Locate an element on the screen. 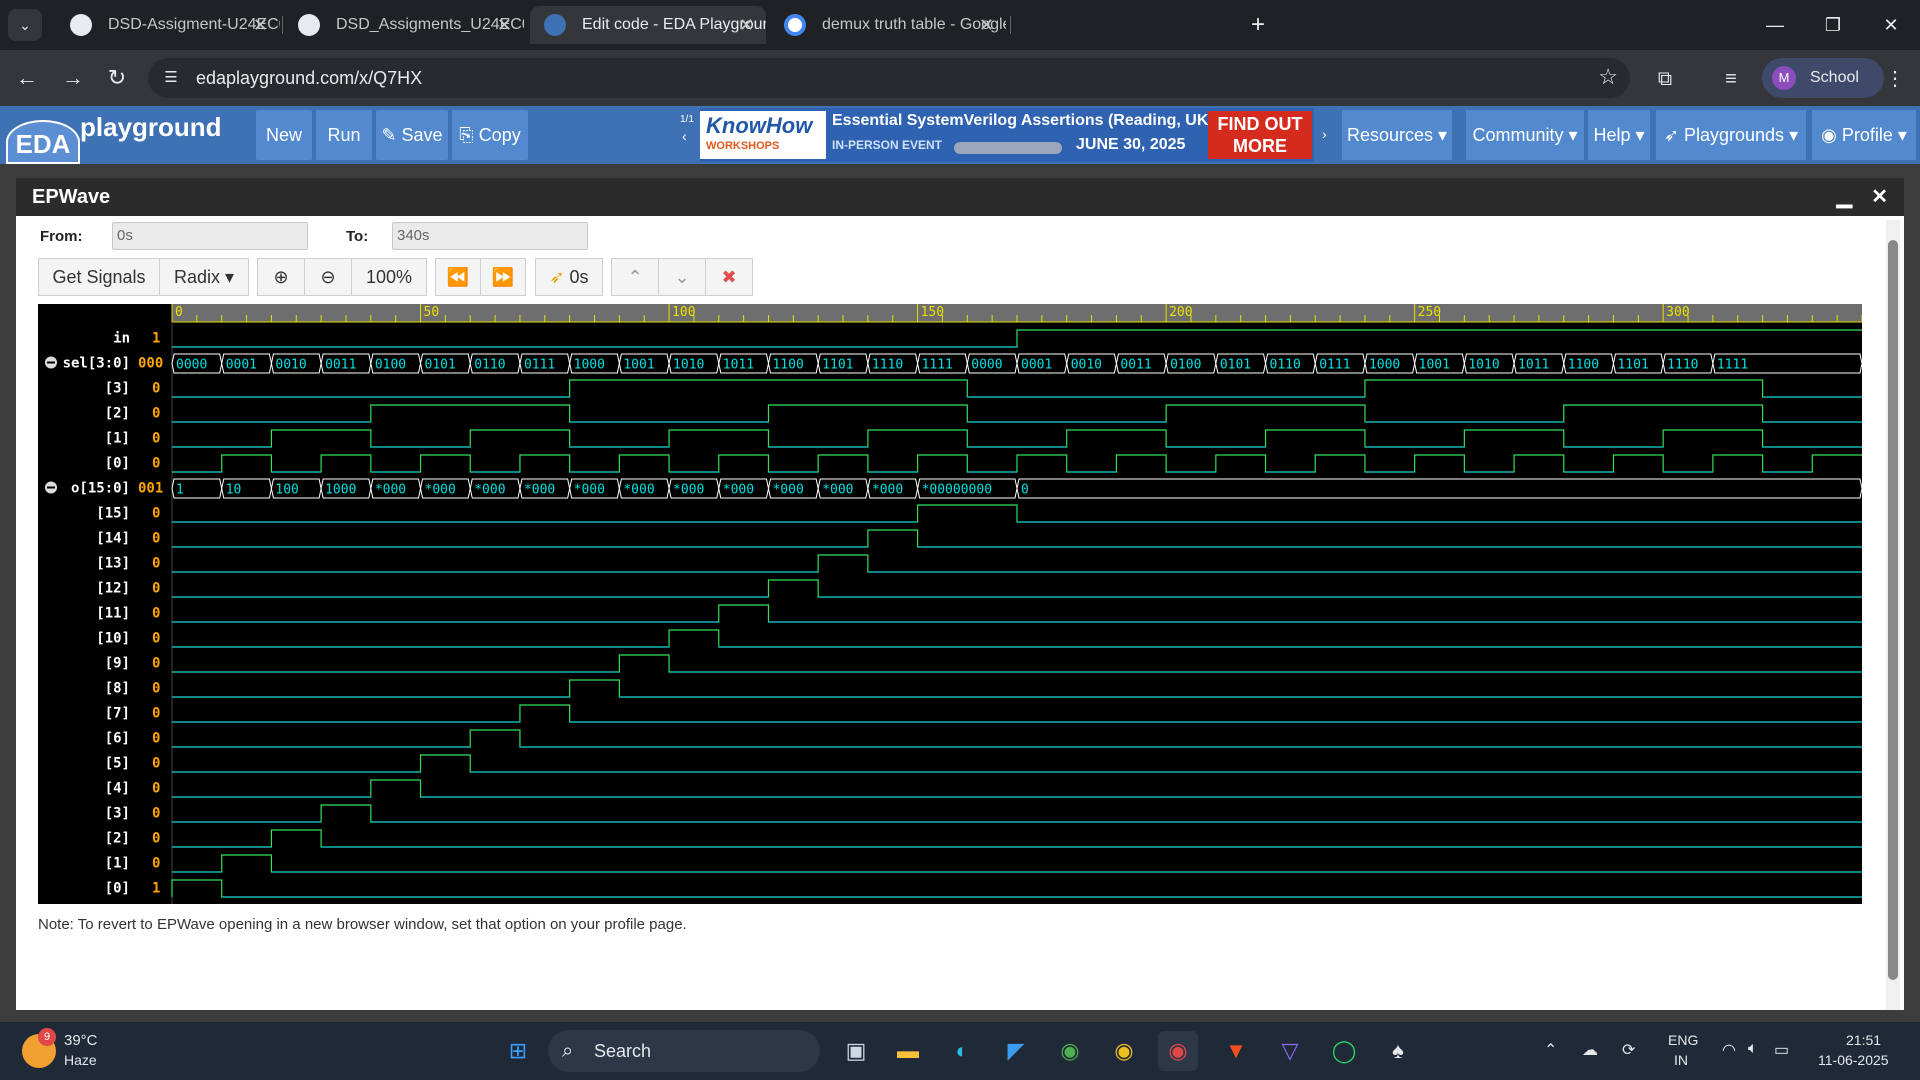  address-bar: ☰ edaplayground.com/x/Q7HX ☆ is located at coordinates (889, 78).